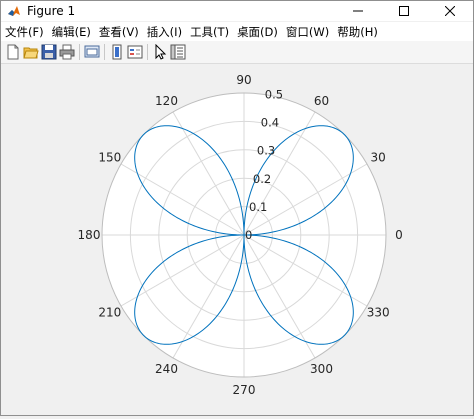 This screenshot has height=419, width=474. I want to click on theta-tick-label: 210, so click(109, 313).